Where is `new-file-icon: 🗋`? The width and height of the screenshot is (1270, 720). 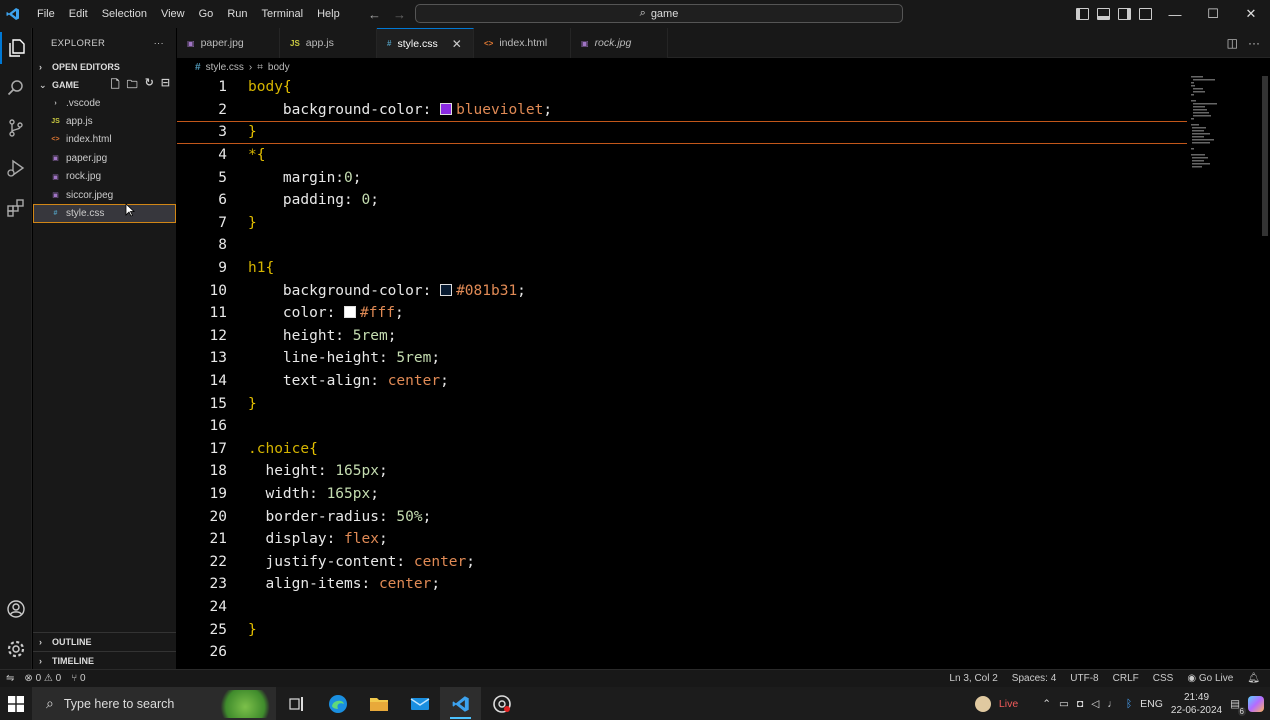
new-file-icon: 🗋 is located at coordinates (115, 85).